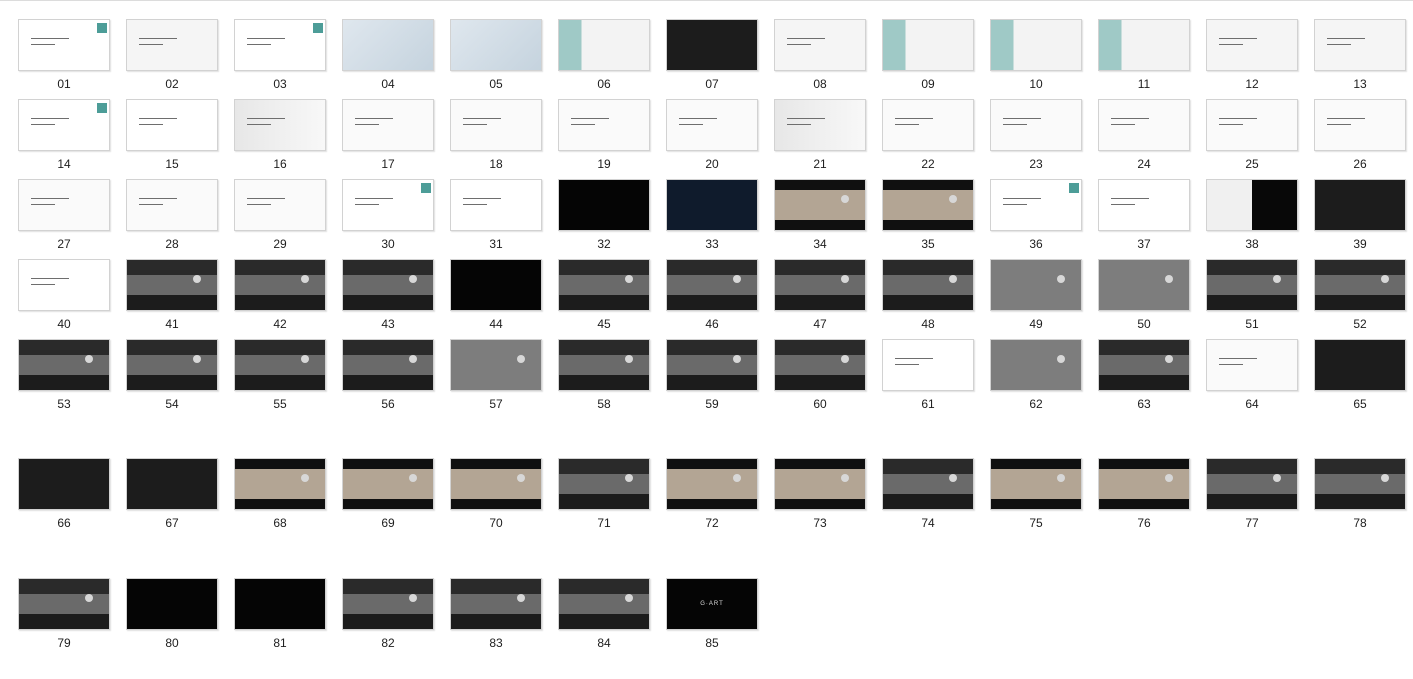  Describe the element at coordinates (1144, 84) in the screenshot. I see `slide-number: 11` at that location.